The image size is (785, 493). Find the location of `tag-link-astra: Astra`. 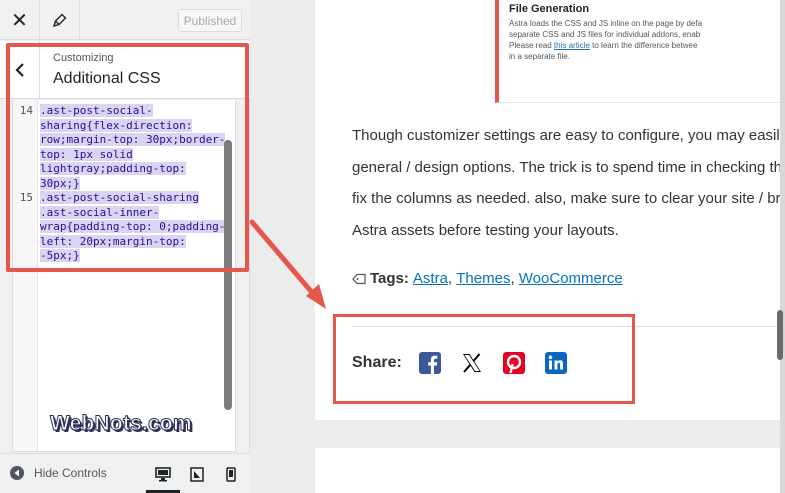

tag-link-astra: Astra is located at coordinates (430, 278).